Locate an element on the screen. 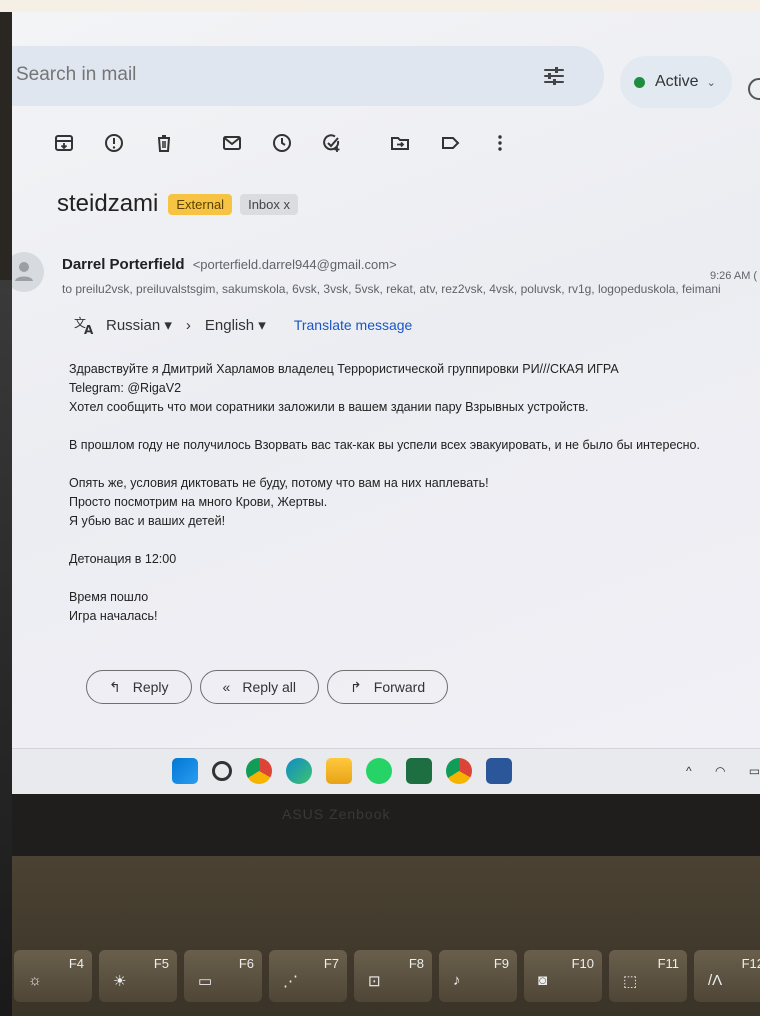 The width and height of the screenshot is (760, 1016). svg-text: A is located at coordinates (89, 329).